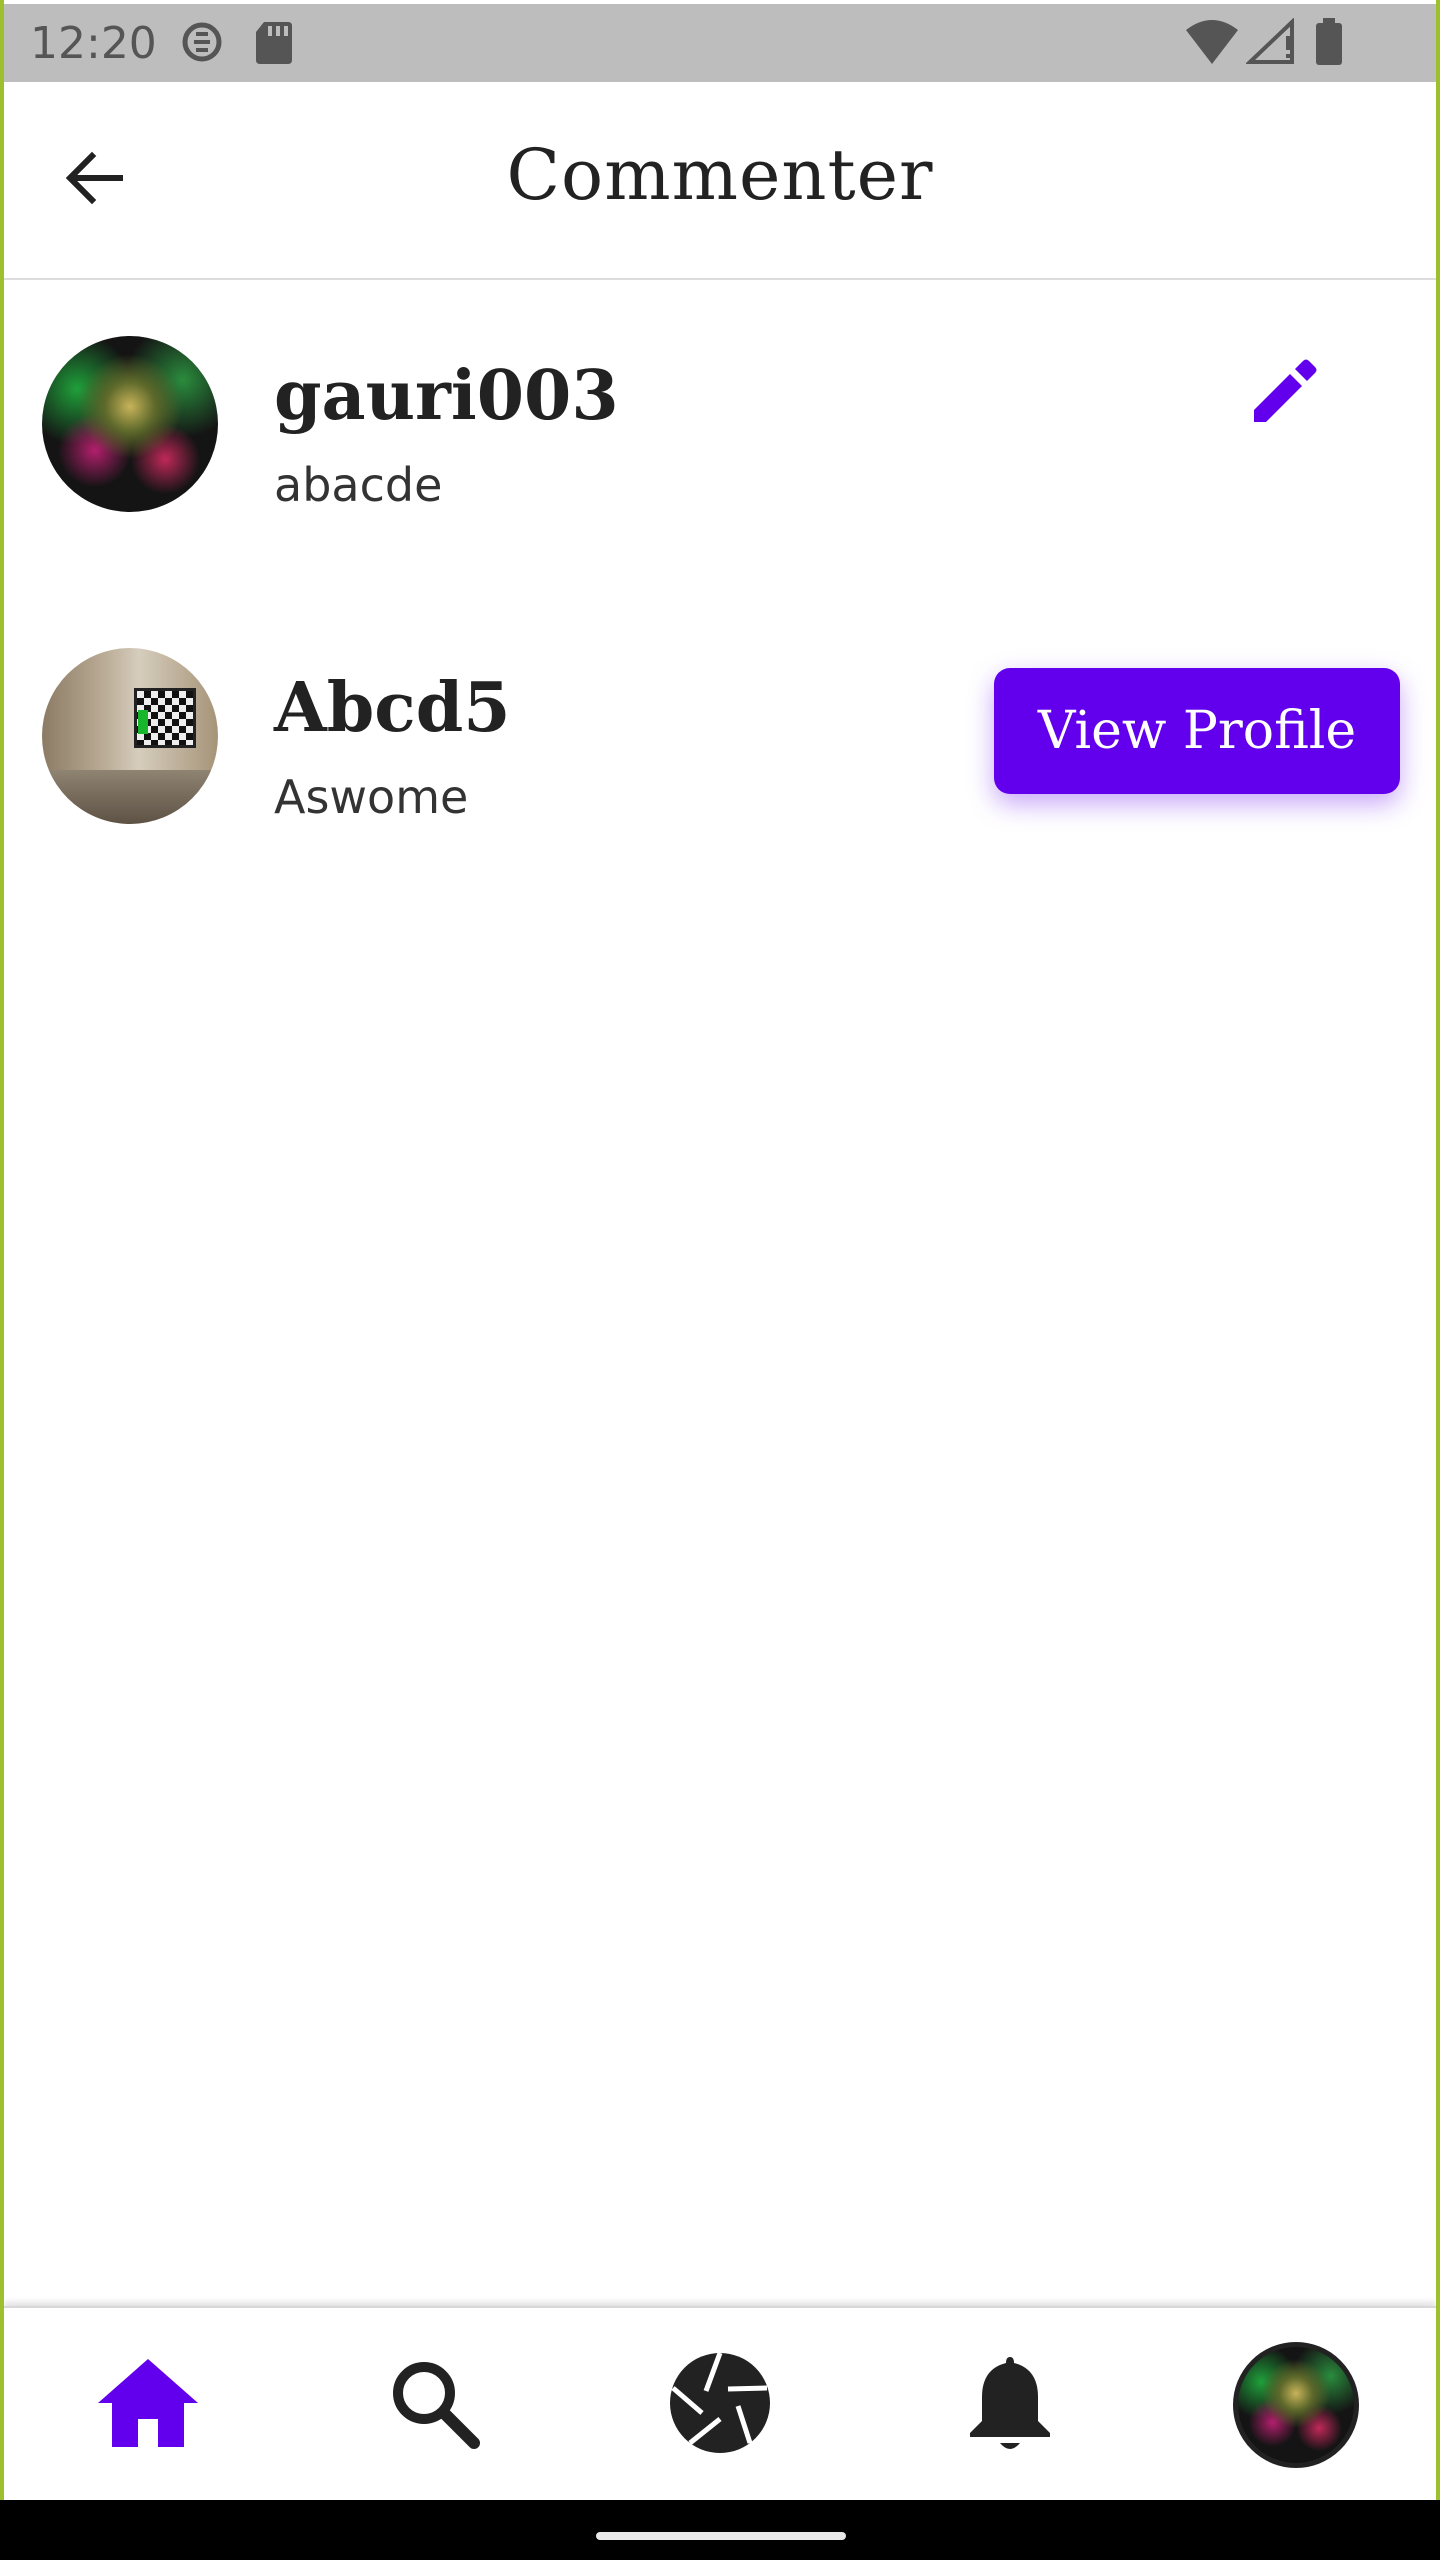 This screenshot has height=2560, width=1440. What do you see at coordinates (720, 425) in the screenshot?
I see `comment-row: gauri003 abacde` at bounding box center [720, 425].